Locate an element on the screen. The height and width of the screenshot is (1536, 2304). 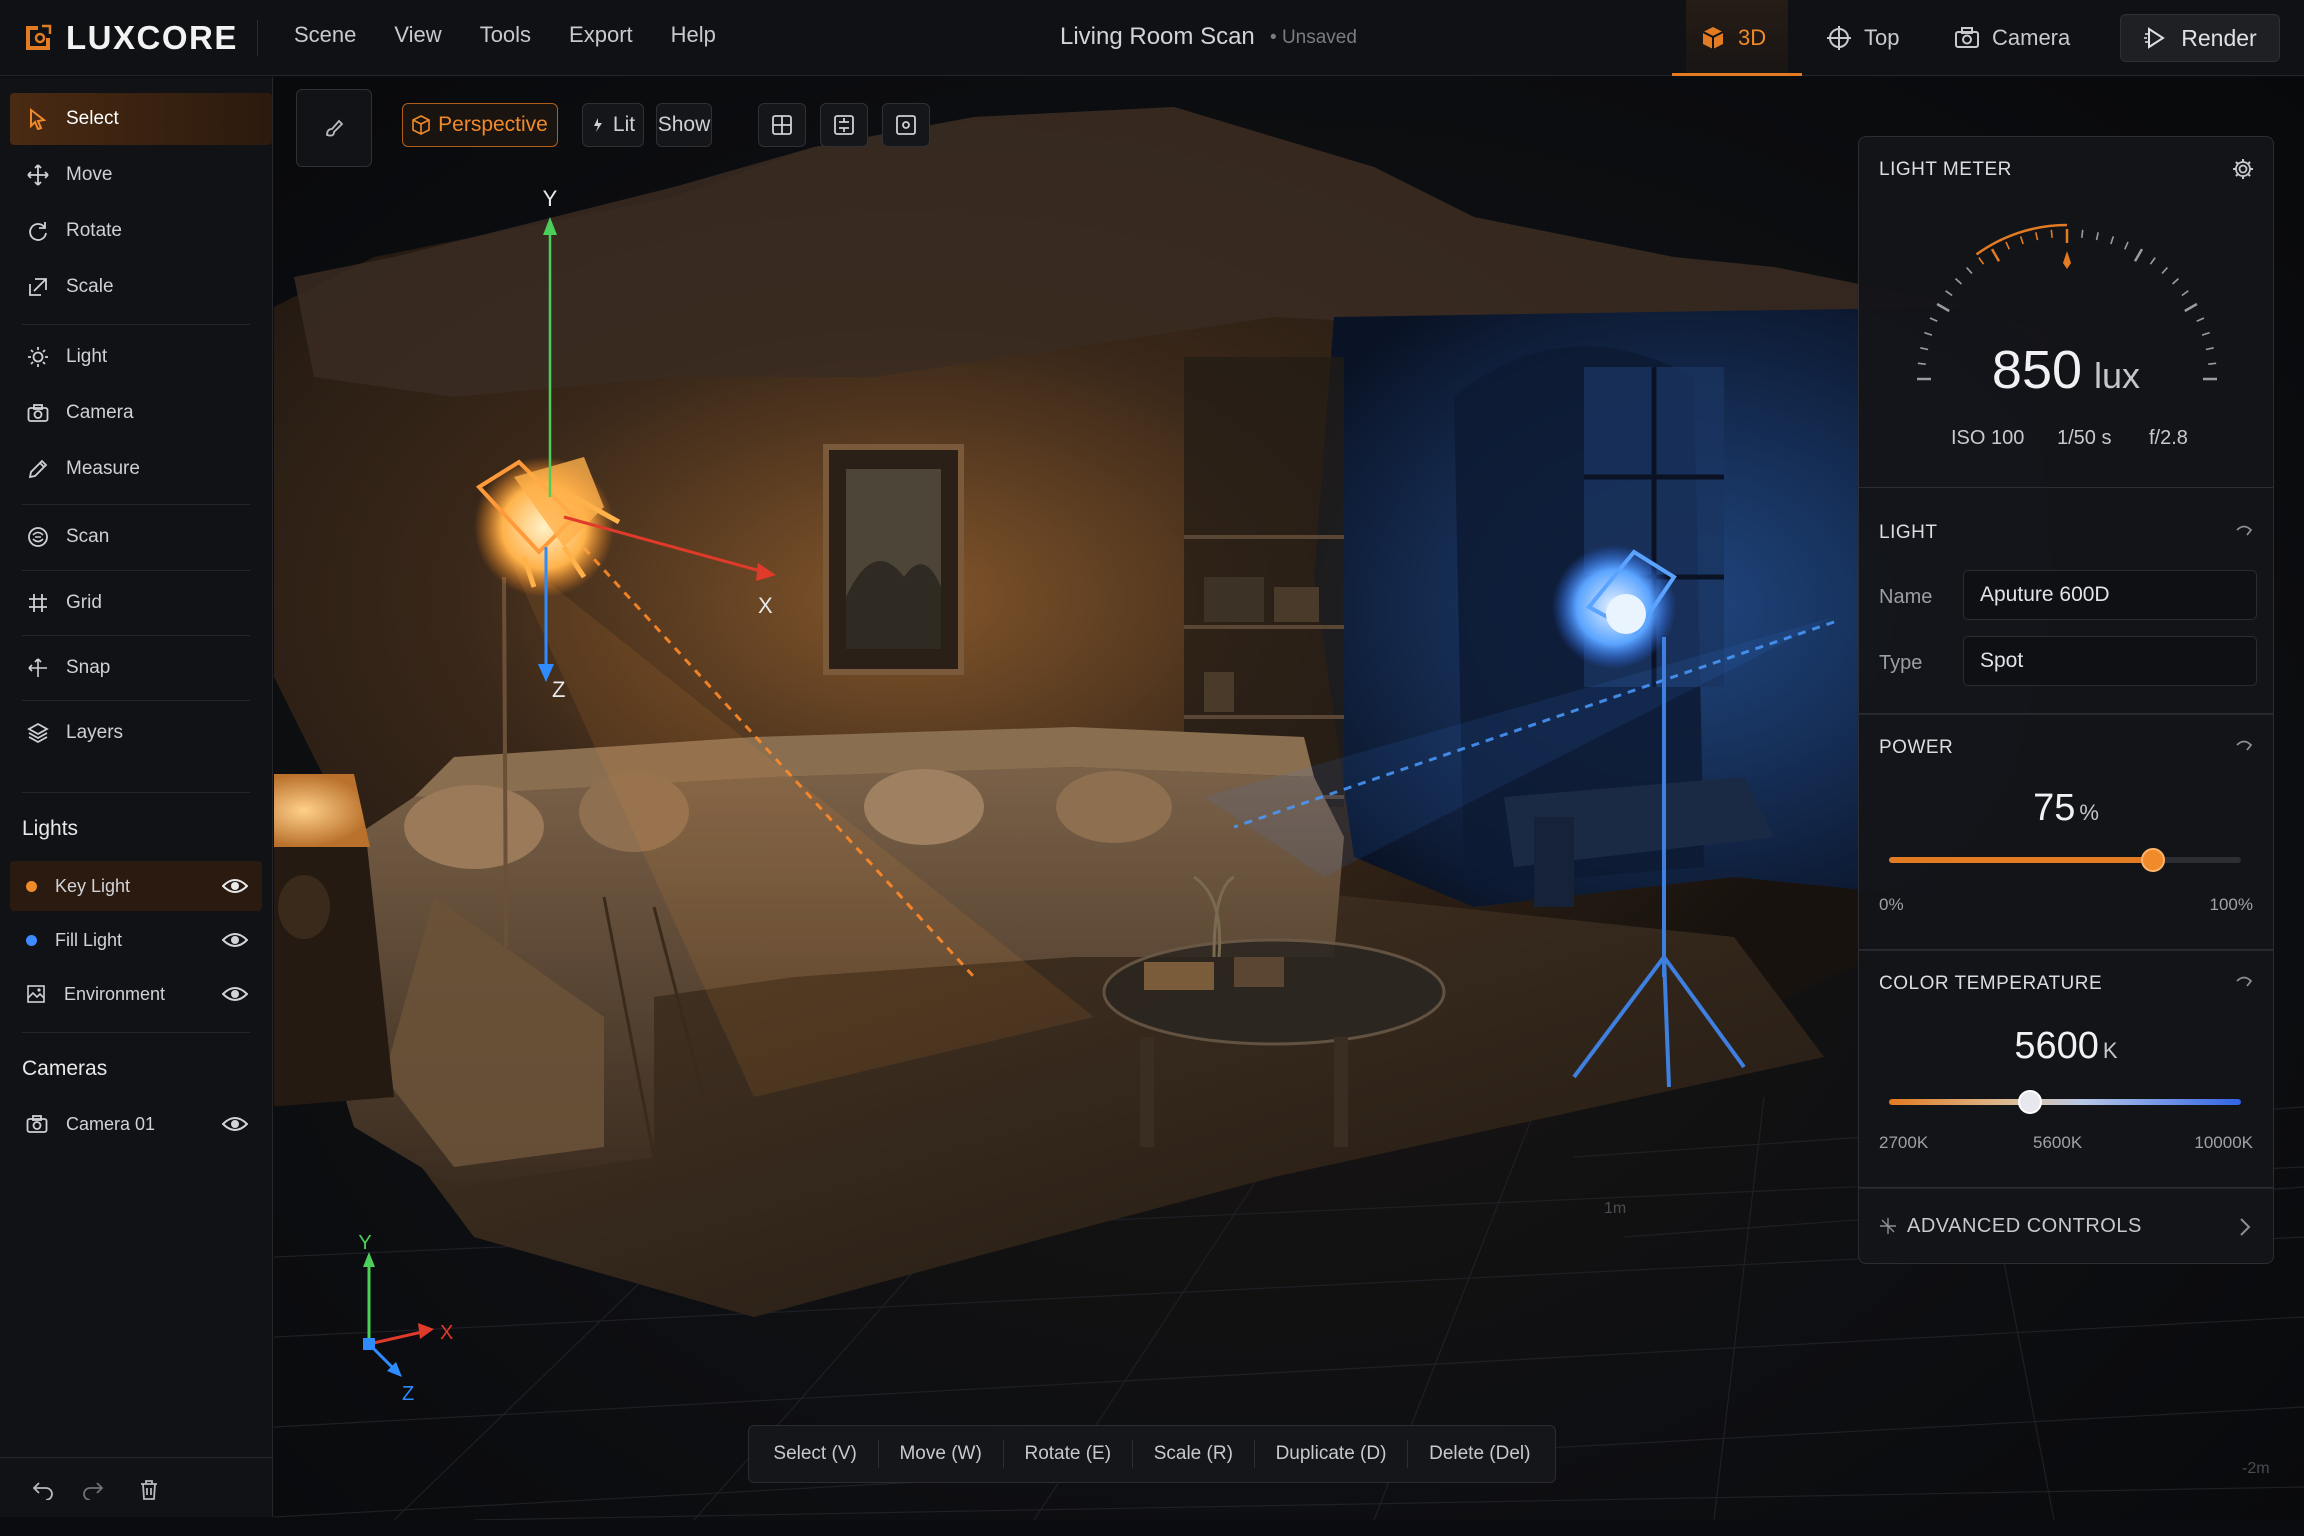
gizmo-y-label: Y is located at coordinates (364, 1243).